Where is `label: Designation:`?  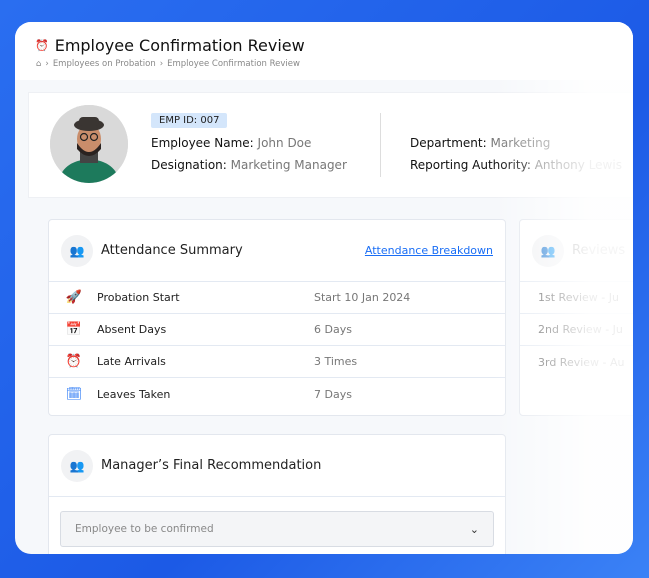 label: Designation: is located at coordinates (189, 165).